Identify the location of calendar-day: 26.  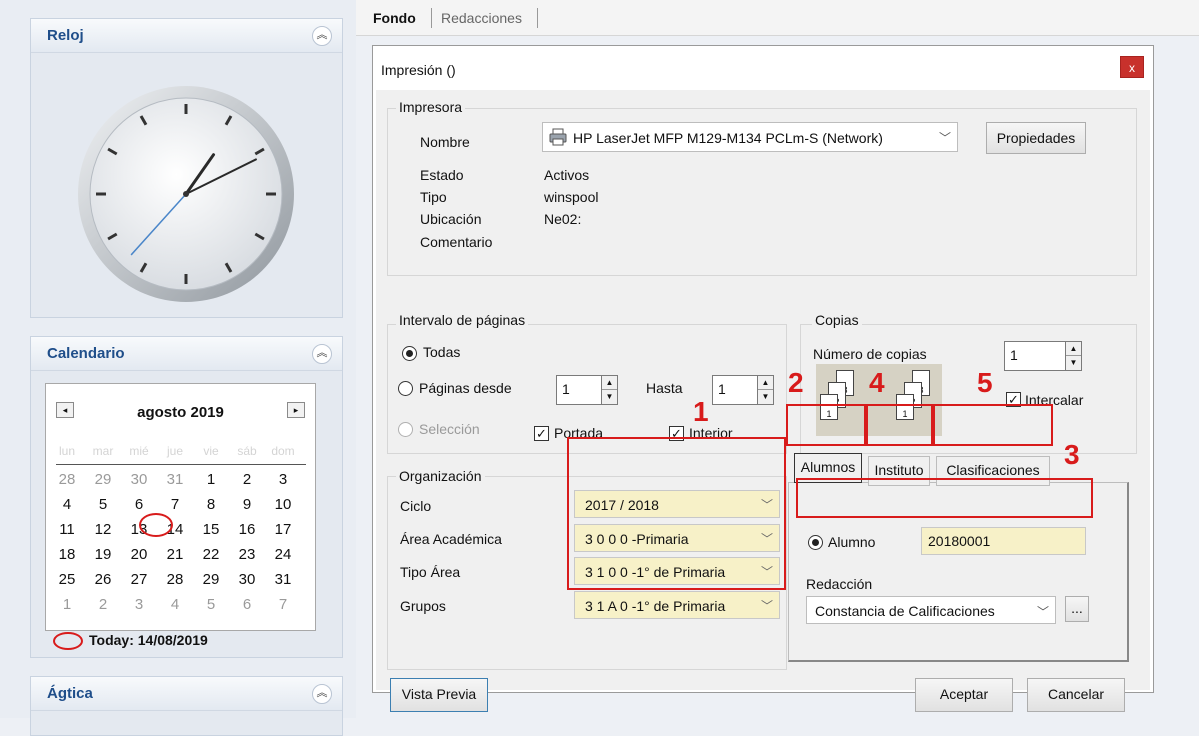
(103, 579).